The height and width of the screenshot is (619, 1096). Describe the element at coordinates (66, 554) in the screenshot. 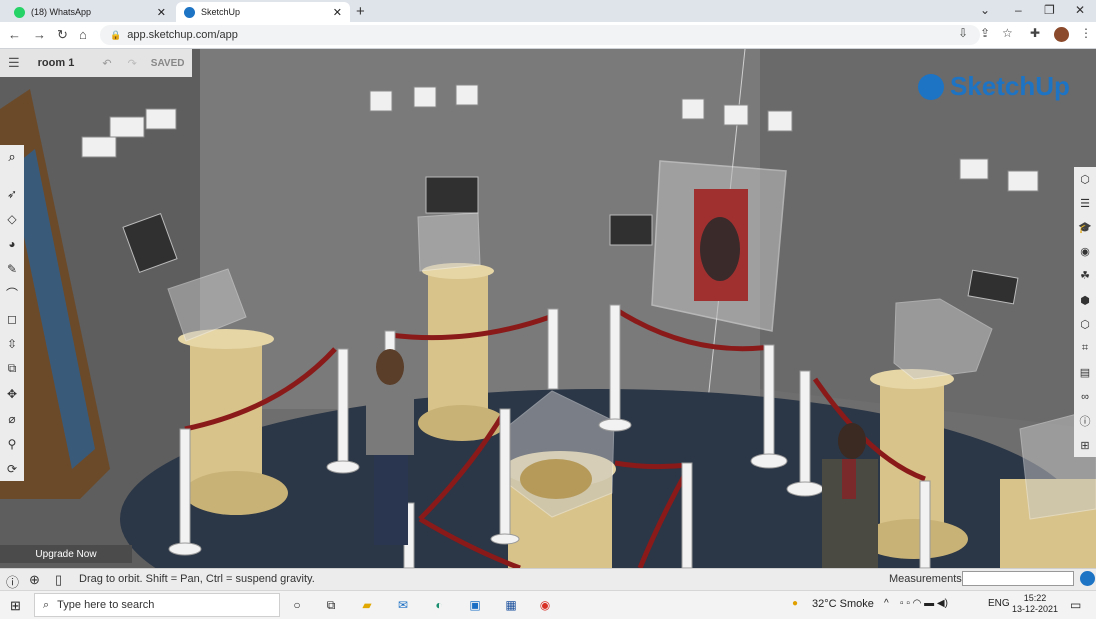

I see `upgrade-now-button: Upgrade Now` at that location.